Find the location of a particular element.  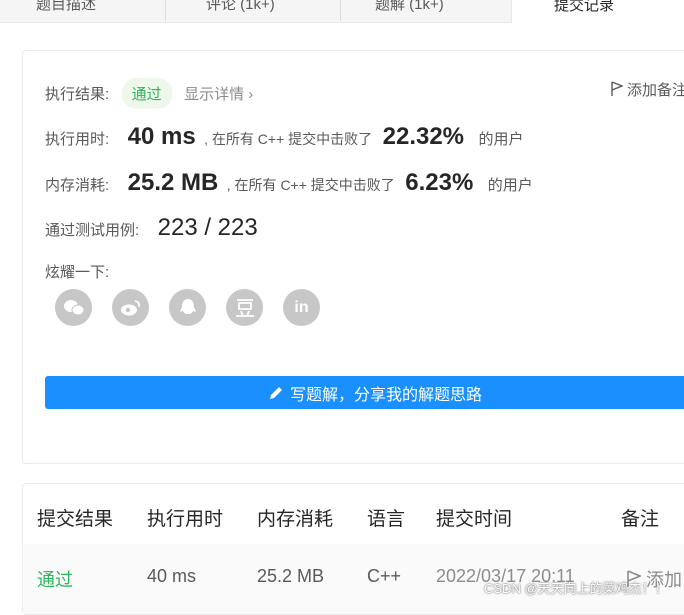

column-header-memory: 内存消耗 is located at coordinates (295, 519).